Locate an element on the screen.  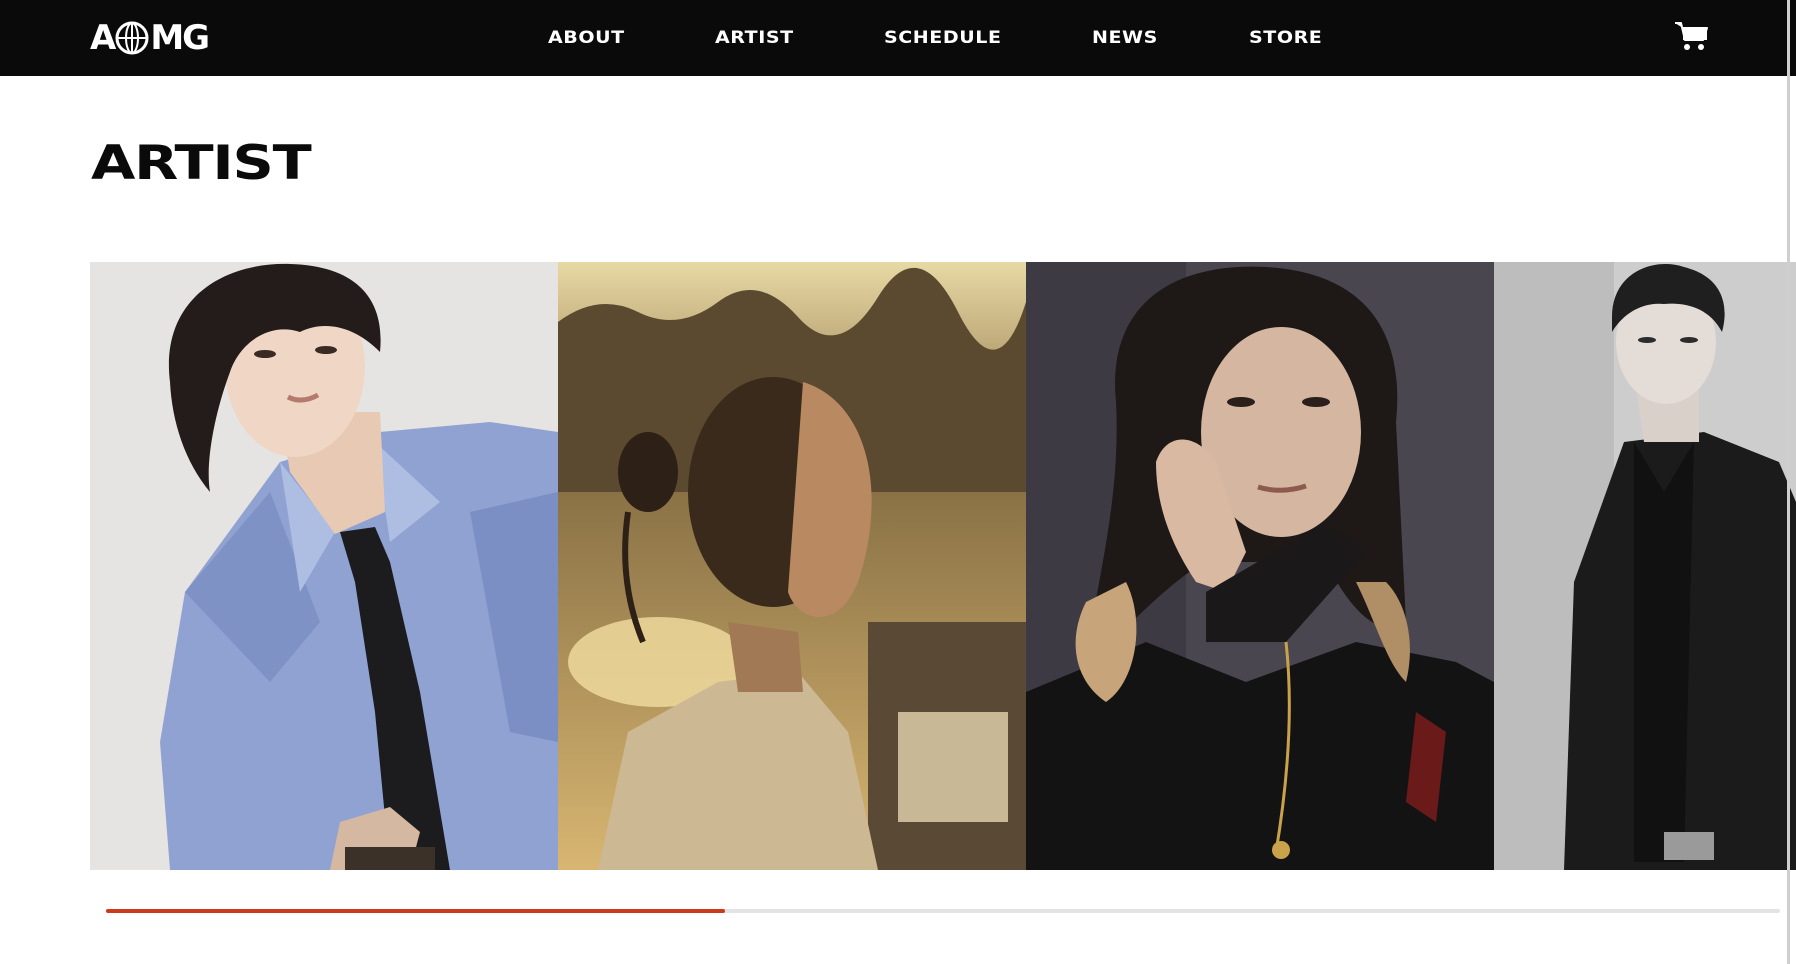
top-navigation-bar: A MG ABOUT ARTIST SCHEDULE NEWS STORE is located at coordinates (898, 38).